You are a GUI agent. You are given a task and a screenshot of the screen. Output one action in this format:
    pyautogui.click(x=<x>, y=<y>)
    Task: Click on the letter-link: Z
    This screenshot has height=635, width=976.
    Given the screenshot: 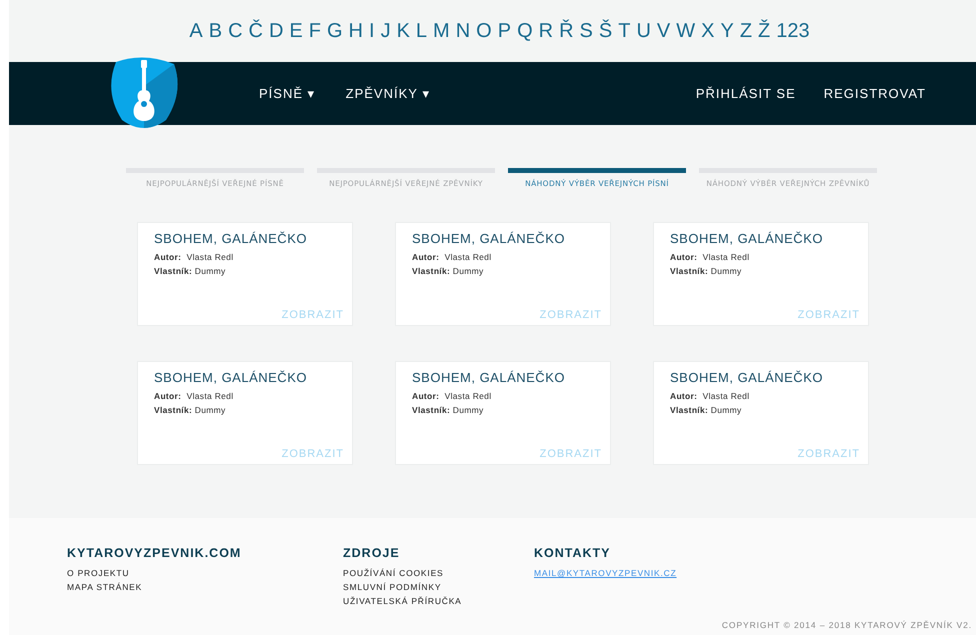 What is the action you would take?
    pyautogui.click(x=746, y=31)
    